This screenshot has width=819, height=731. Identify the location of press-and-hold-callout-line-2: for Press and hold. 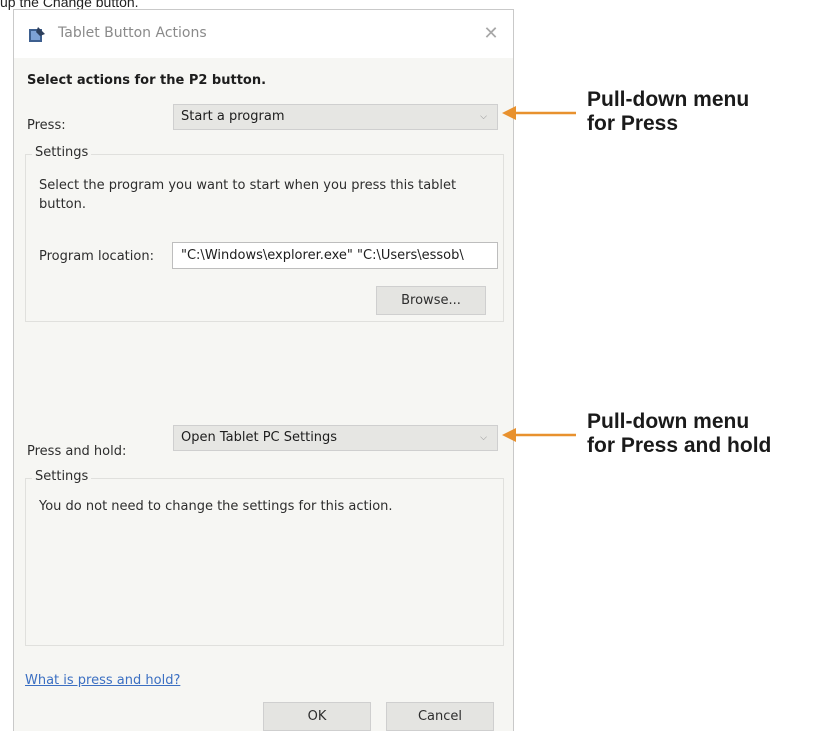
(679, 445).